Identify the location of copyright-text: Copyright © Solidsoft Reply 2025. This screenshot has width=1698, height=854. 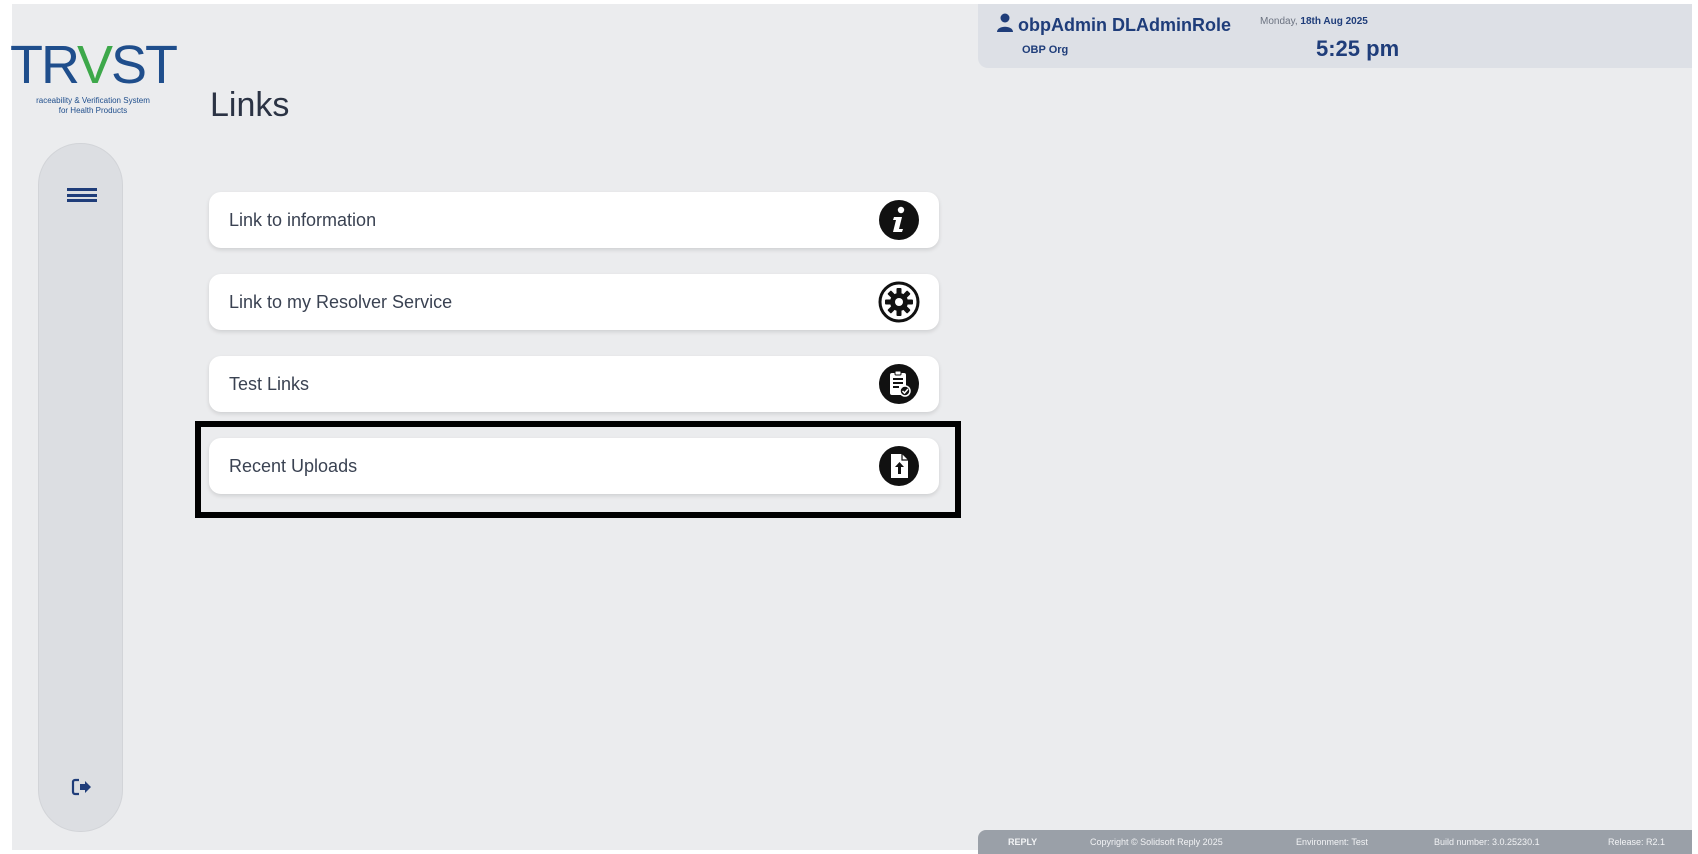
(1156, 842).